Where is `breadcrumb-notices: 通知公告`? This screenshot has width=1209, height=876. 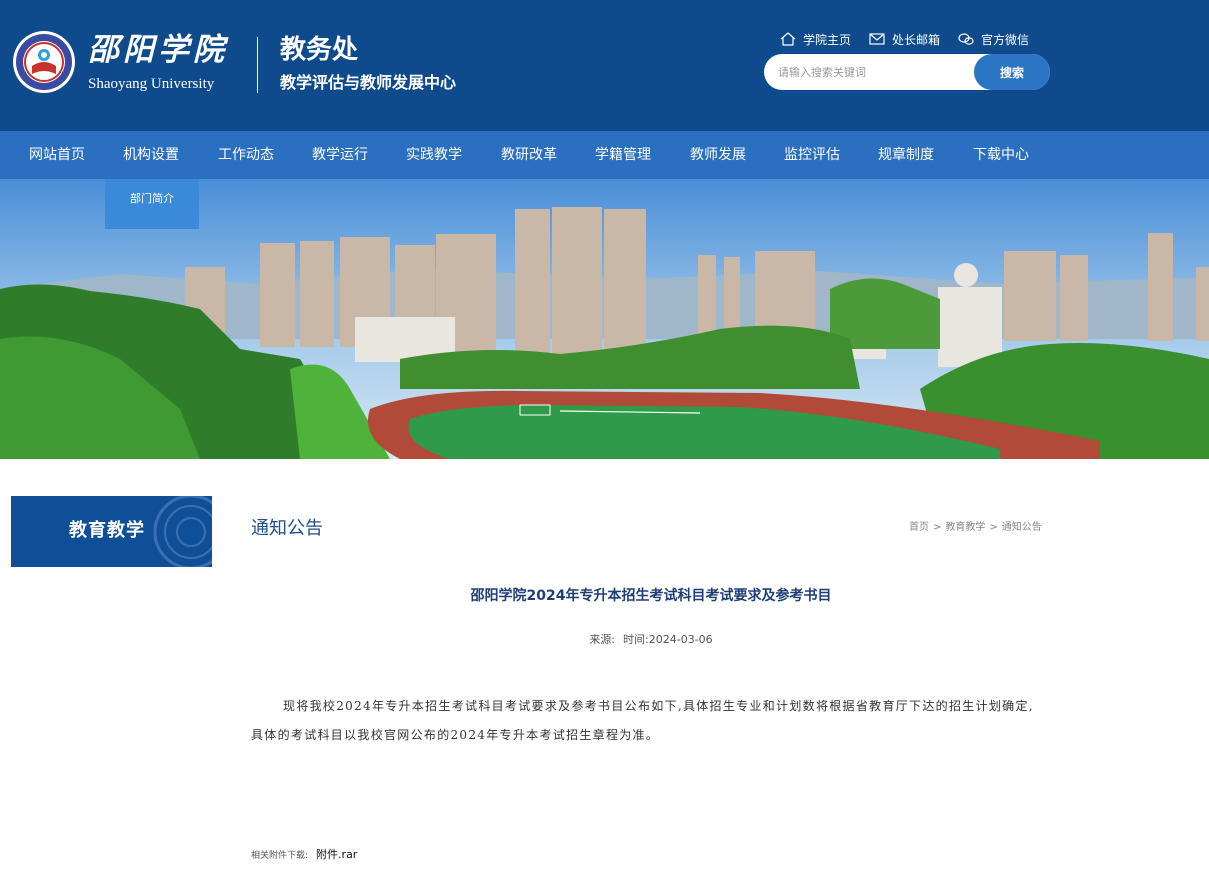 breadcrumb-notices: 通知公告 is located at coordinates (1022, 527).